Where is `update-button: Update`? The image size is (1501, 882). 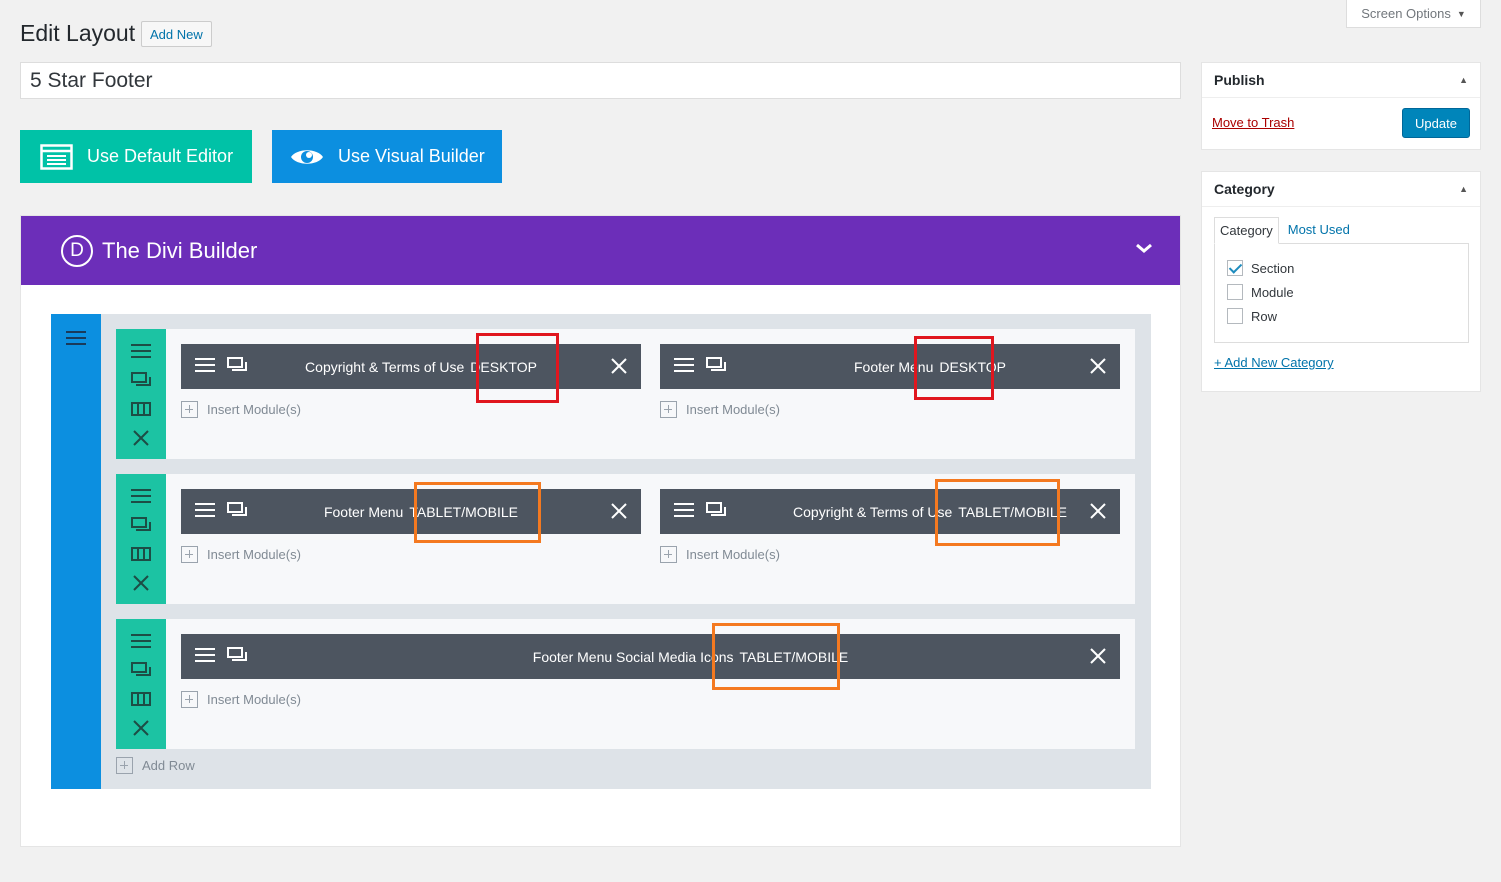
update-button: Update is located at coordinates (1436, 123).